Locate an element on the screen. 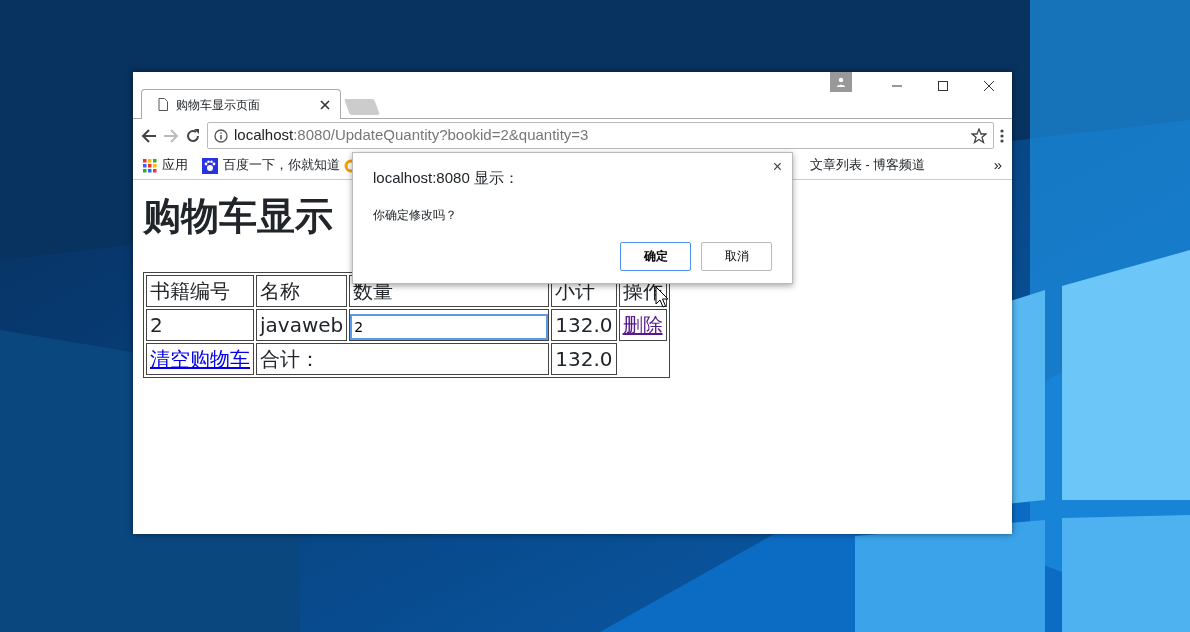 This screenshot has width=1190, height=632. browser-tab: 购物车显示页面 is located at coordinates (241, 104).